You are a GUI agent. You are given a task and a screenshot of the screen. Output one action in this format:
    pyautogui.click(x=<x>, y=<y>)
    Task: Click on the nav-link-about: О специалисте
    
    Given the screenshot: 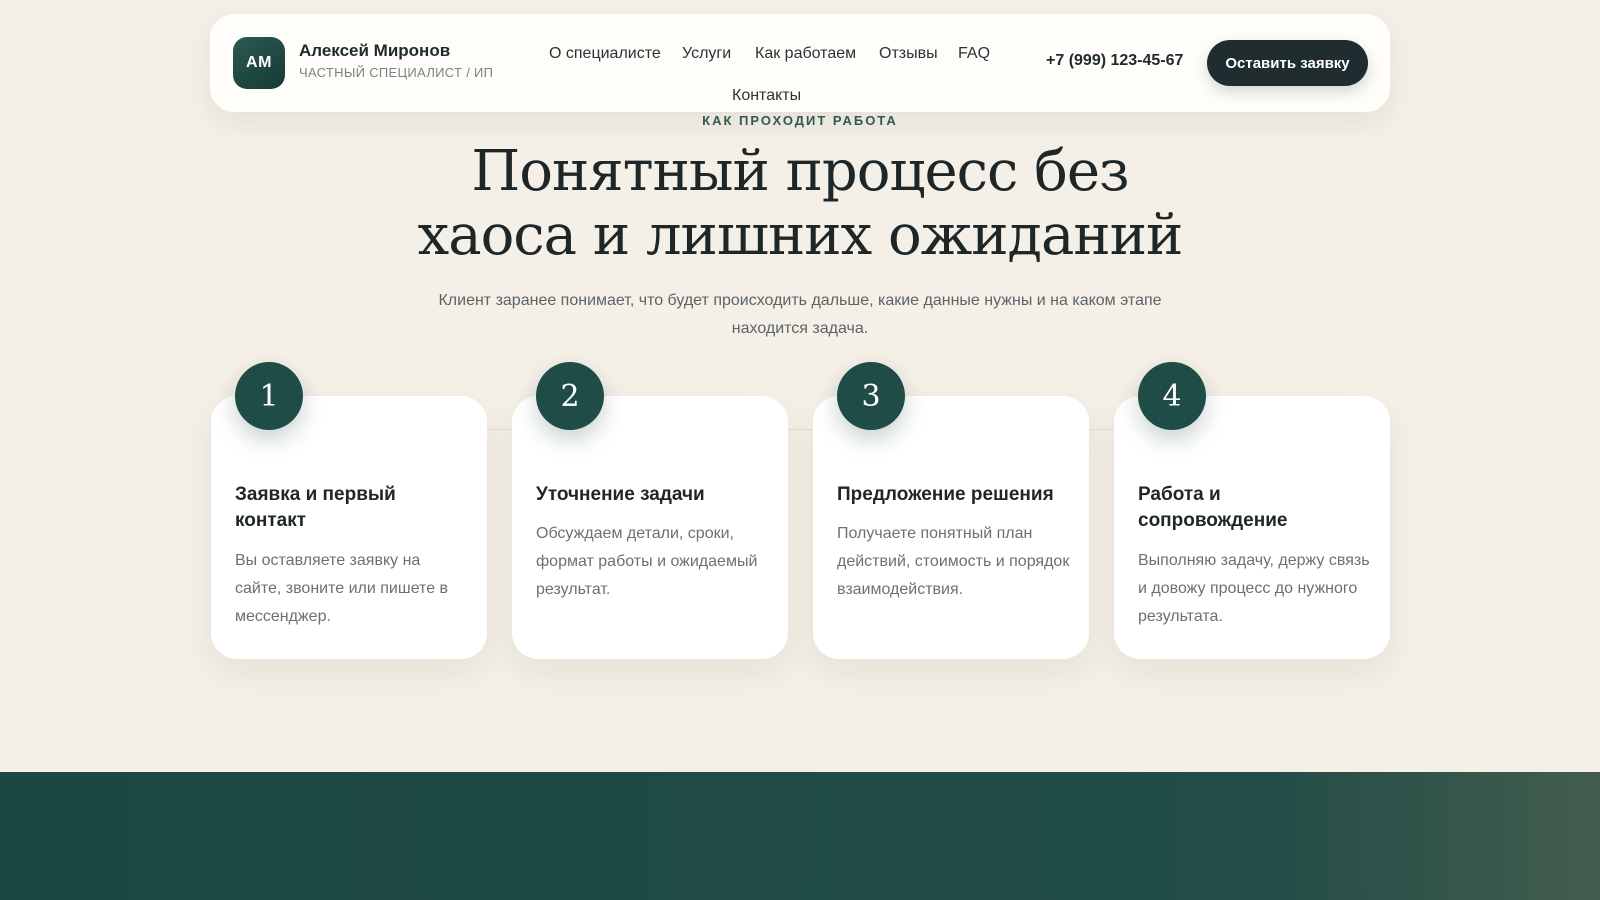 What is the action you would take?
    pyautogui.click(x=605, y=54)
    